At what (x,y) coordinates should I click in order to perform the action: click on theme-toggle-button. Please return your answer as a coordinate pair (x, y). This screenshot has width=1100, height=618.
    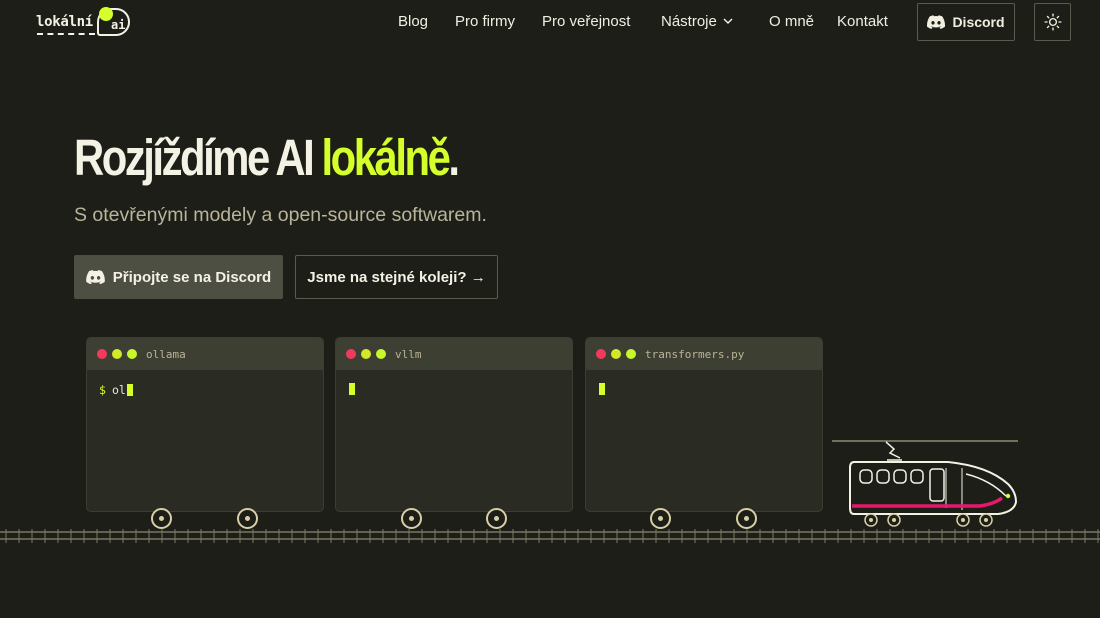
    Looking at the image, I should click on (1052, 22).